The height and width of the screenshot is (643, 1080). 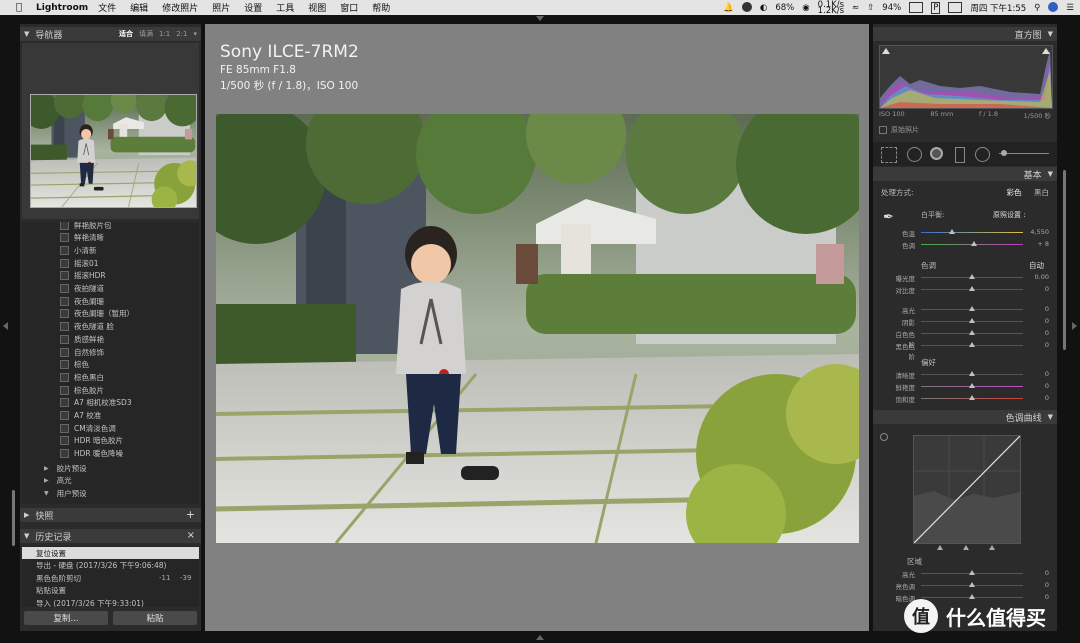 I want to click on history-item: 复位设置, so click(x=110, y=553).